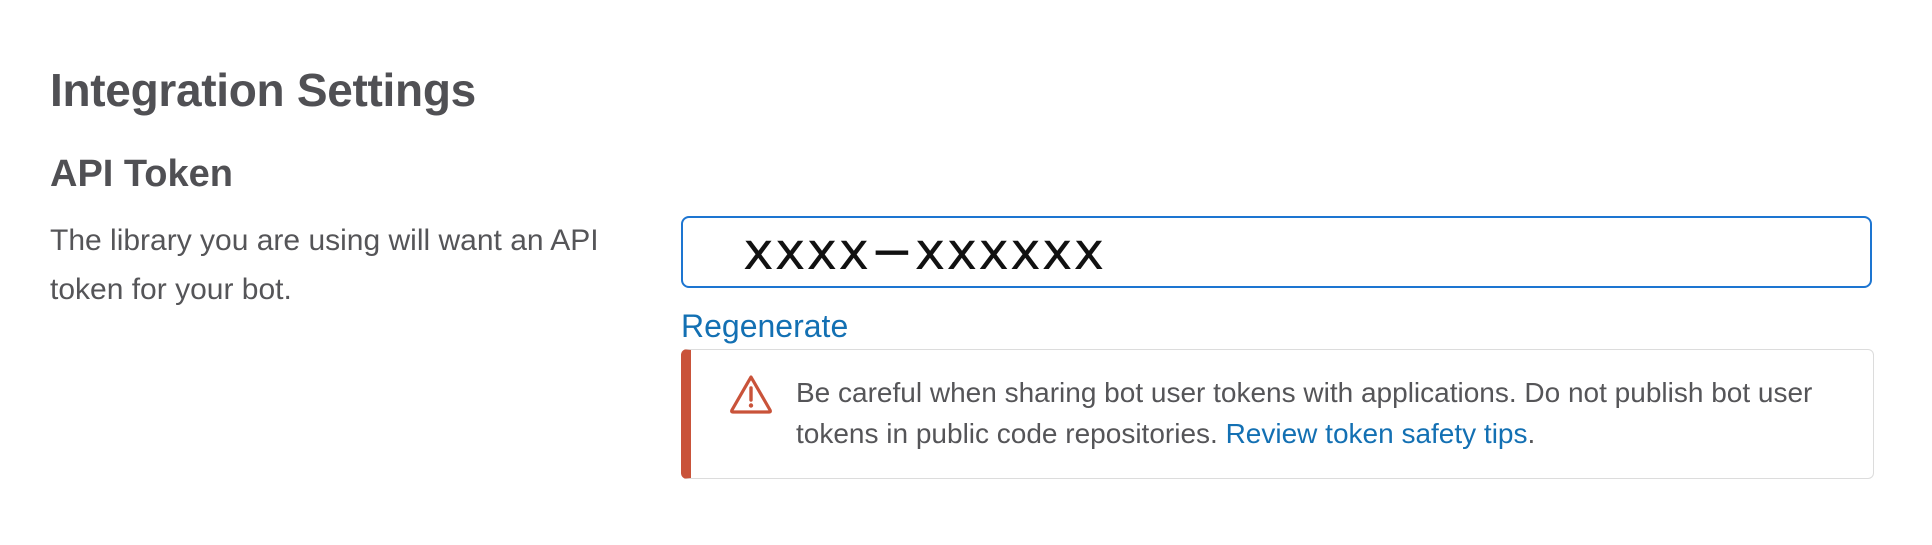 This screenshot has width=1932, height=545. What do you see at coordinates (141, 174) in the screenshot?
I see `api-token-heading: API Token` at bounding box center [141, 174].